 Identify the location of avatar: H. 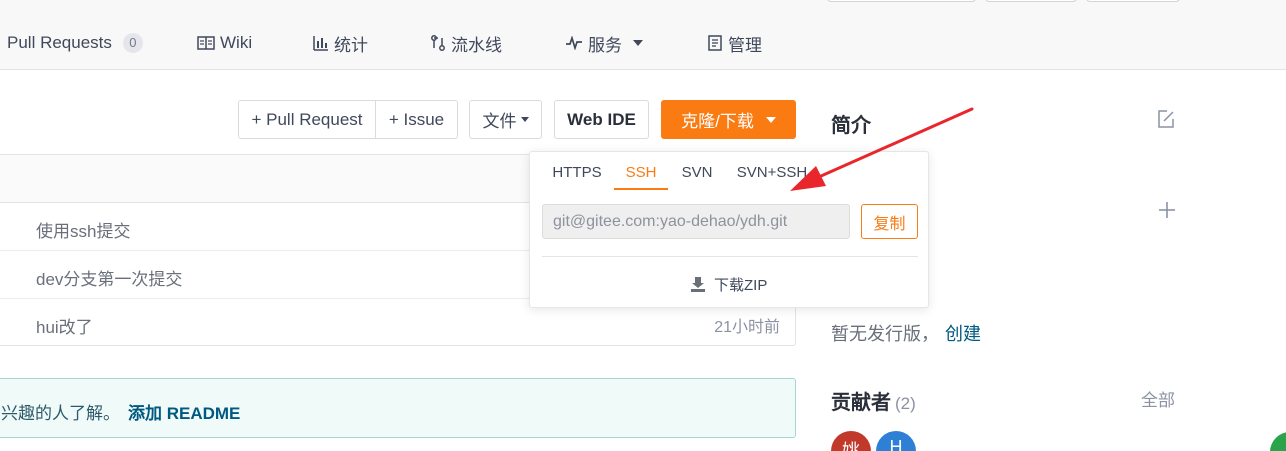
(896, 441).